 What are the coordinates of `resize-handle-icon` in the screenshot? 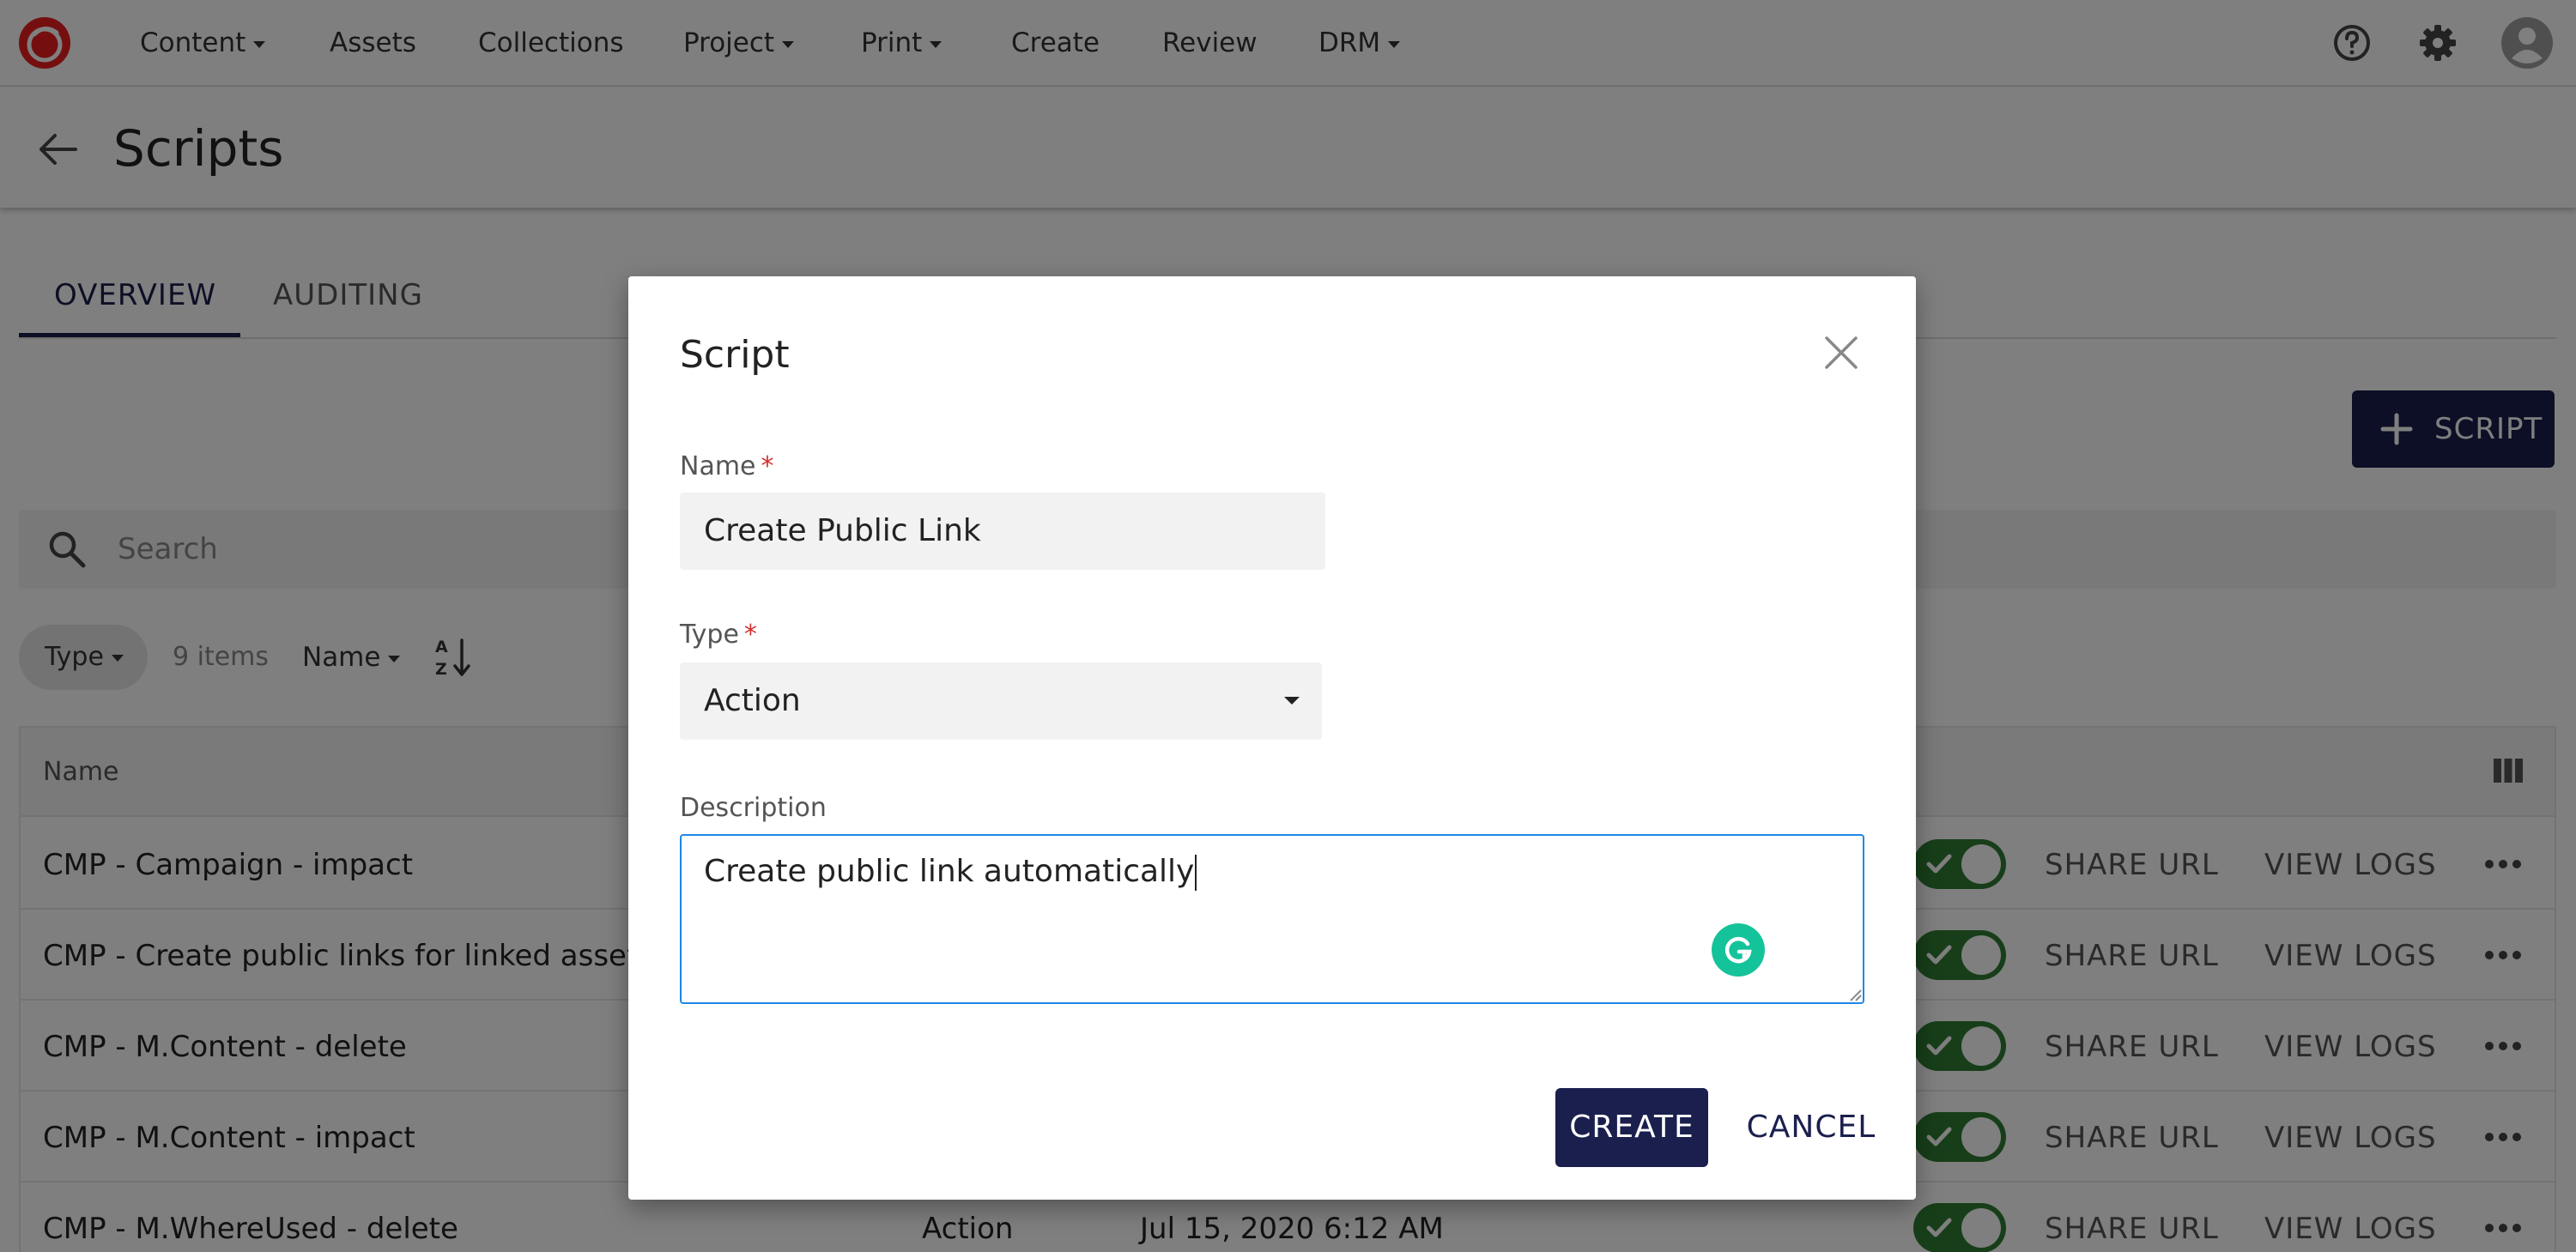 It's located at (1855, 995).